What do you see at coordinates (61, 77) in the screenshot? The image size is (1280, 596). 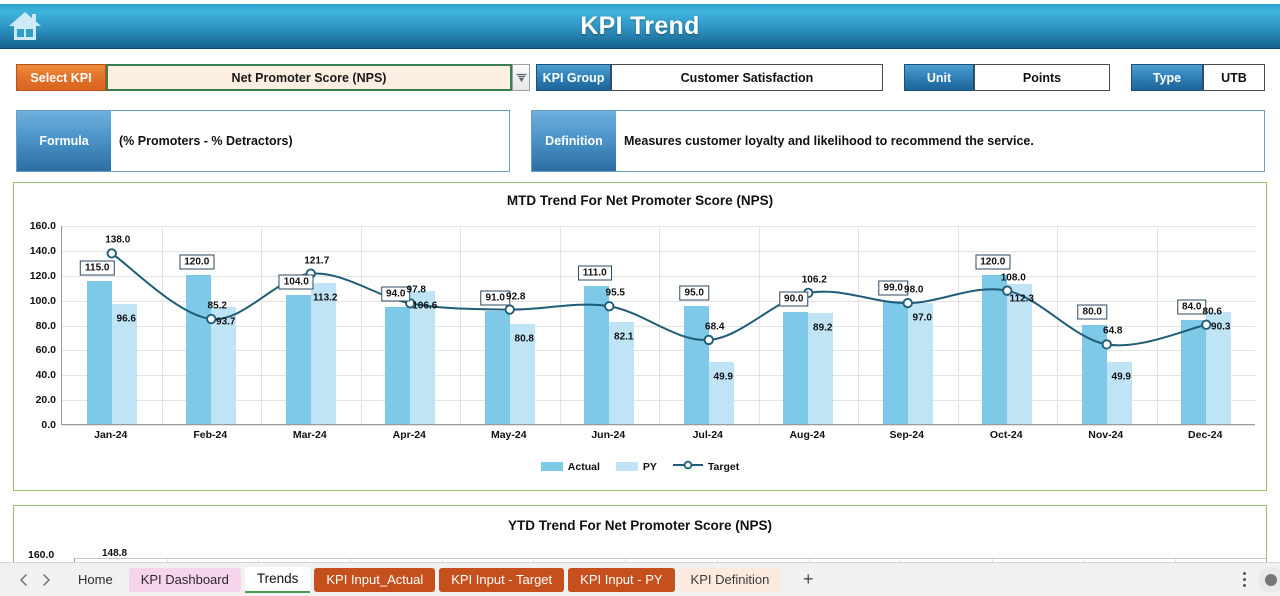 I see `select-kpi-label: Select KPI` at bounding box center [61, 77].